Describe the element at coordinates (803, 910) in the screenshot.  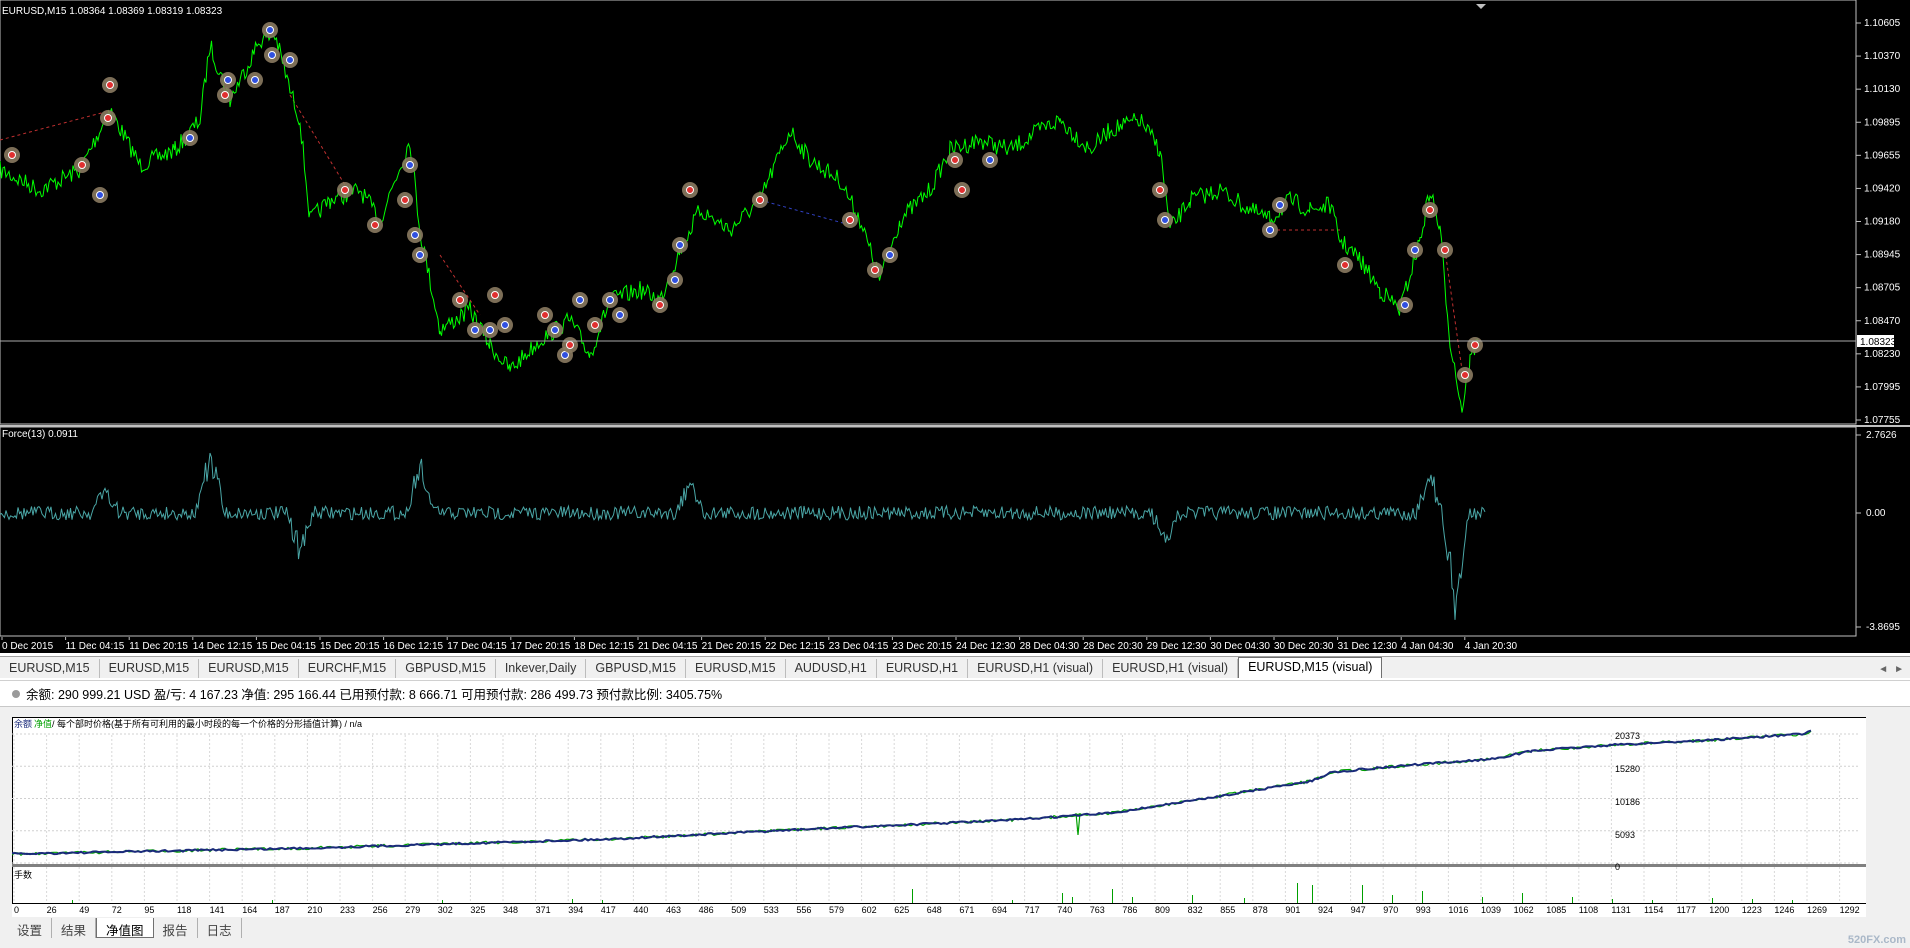
I see `equity-x-label: 556` at that location.